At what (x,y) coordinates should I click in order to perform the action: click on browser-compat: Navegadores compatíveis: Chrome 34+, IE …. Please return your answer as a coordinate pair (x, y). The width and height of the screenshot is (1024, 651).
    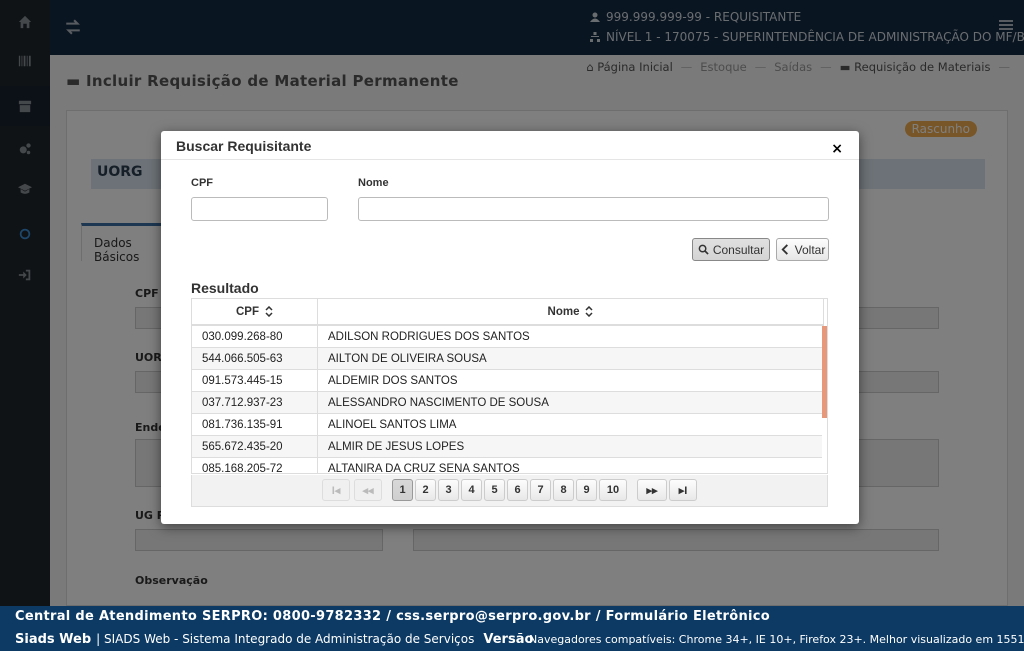
    Looking at the image, I should click on (776, 639).